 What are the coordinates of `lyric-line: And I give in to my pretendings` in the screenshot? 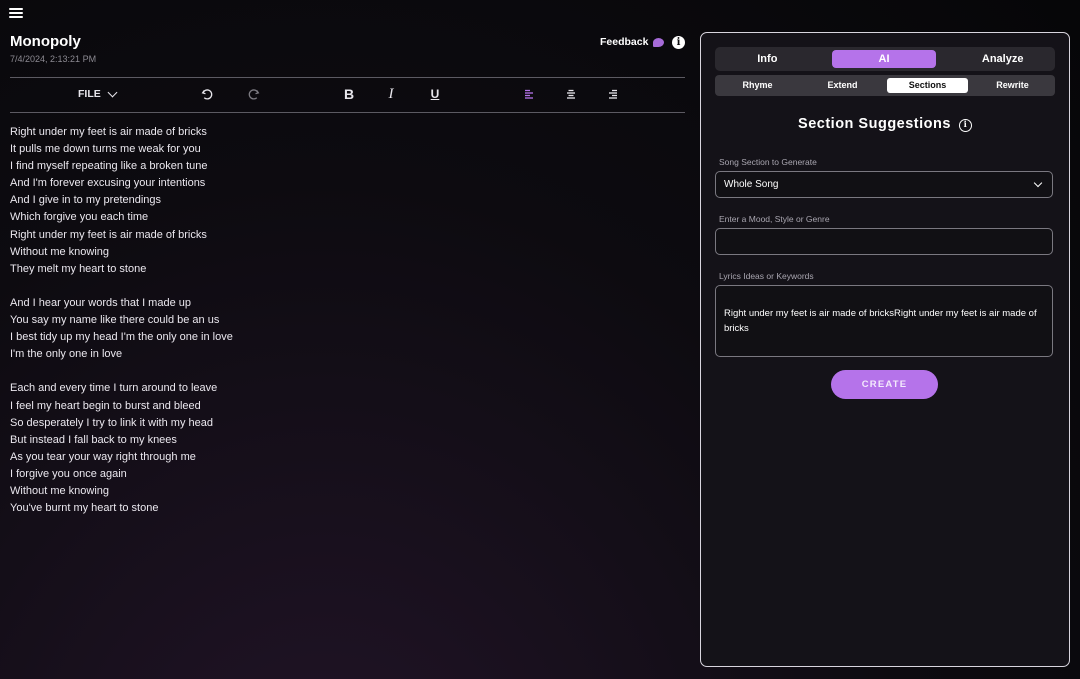 It's located at (121, 200).